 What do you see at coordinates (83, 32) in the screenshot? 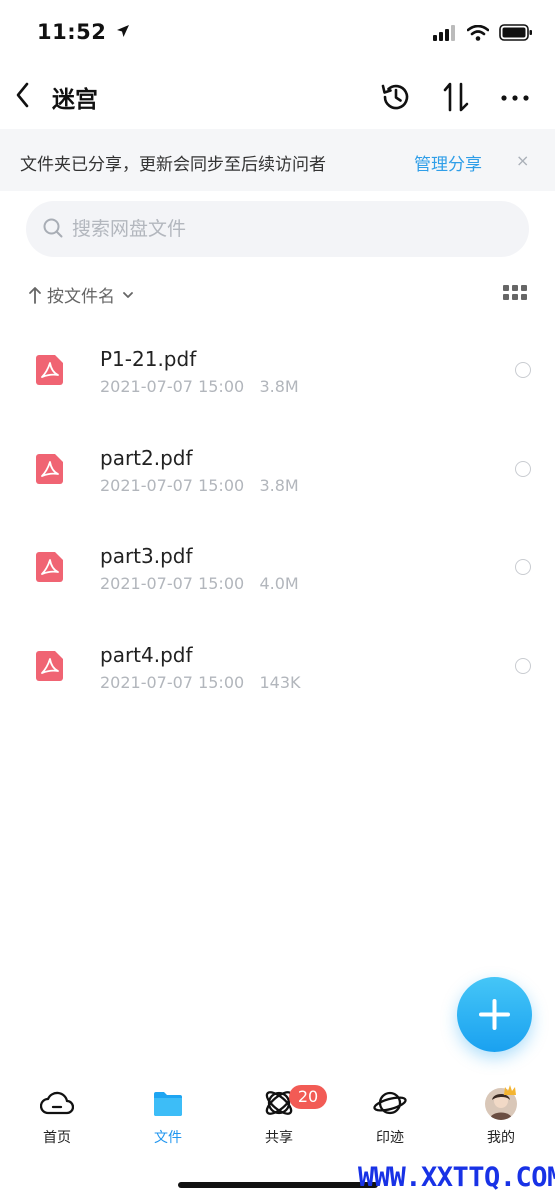
I see `status-time: 11:52` at bounding box center [83, 32].